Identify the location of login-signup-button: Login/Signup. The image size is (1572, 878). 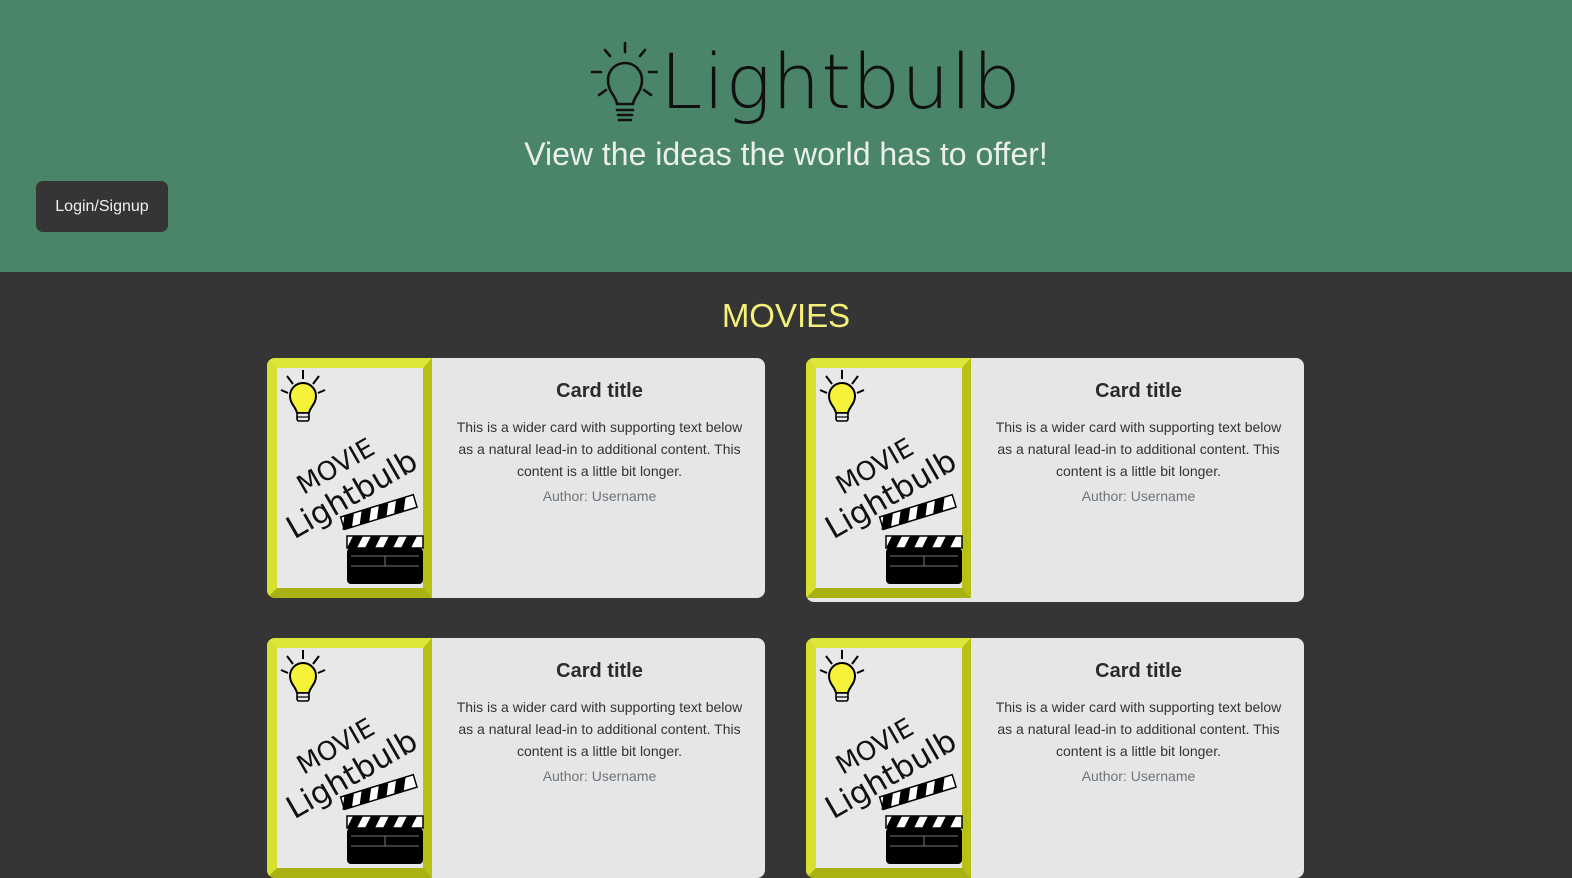
(102, 206).